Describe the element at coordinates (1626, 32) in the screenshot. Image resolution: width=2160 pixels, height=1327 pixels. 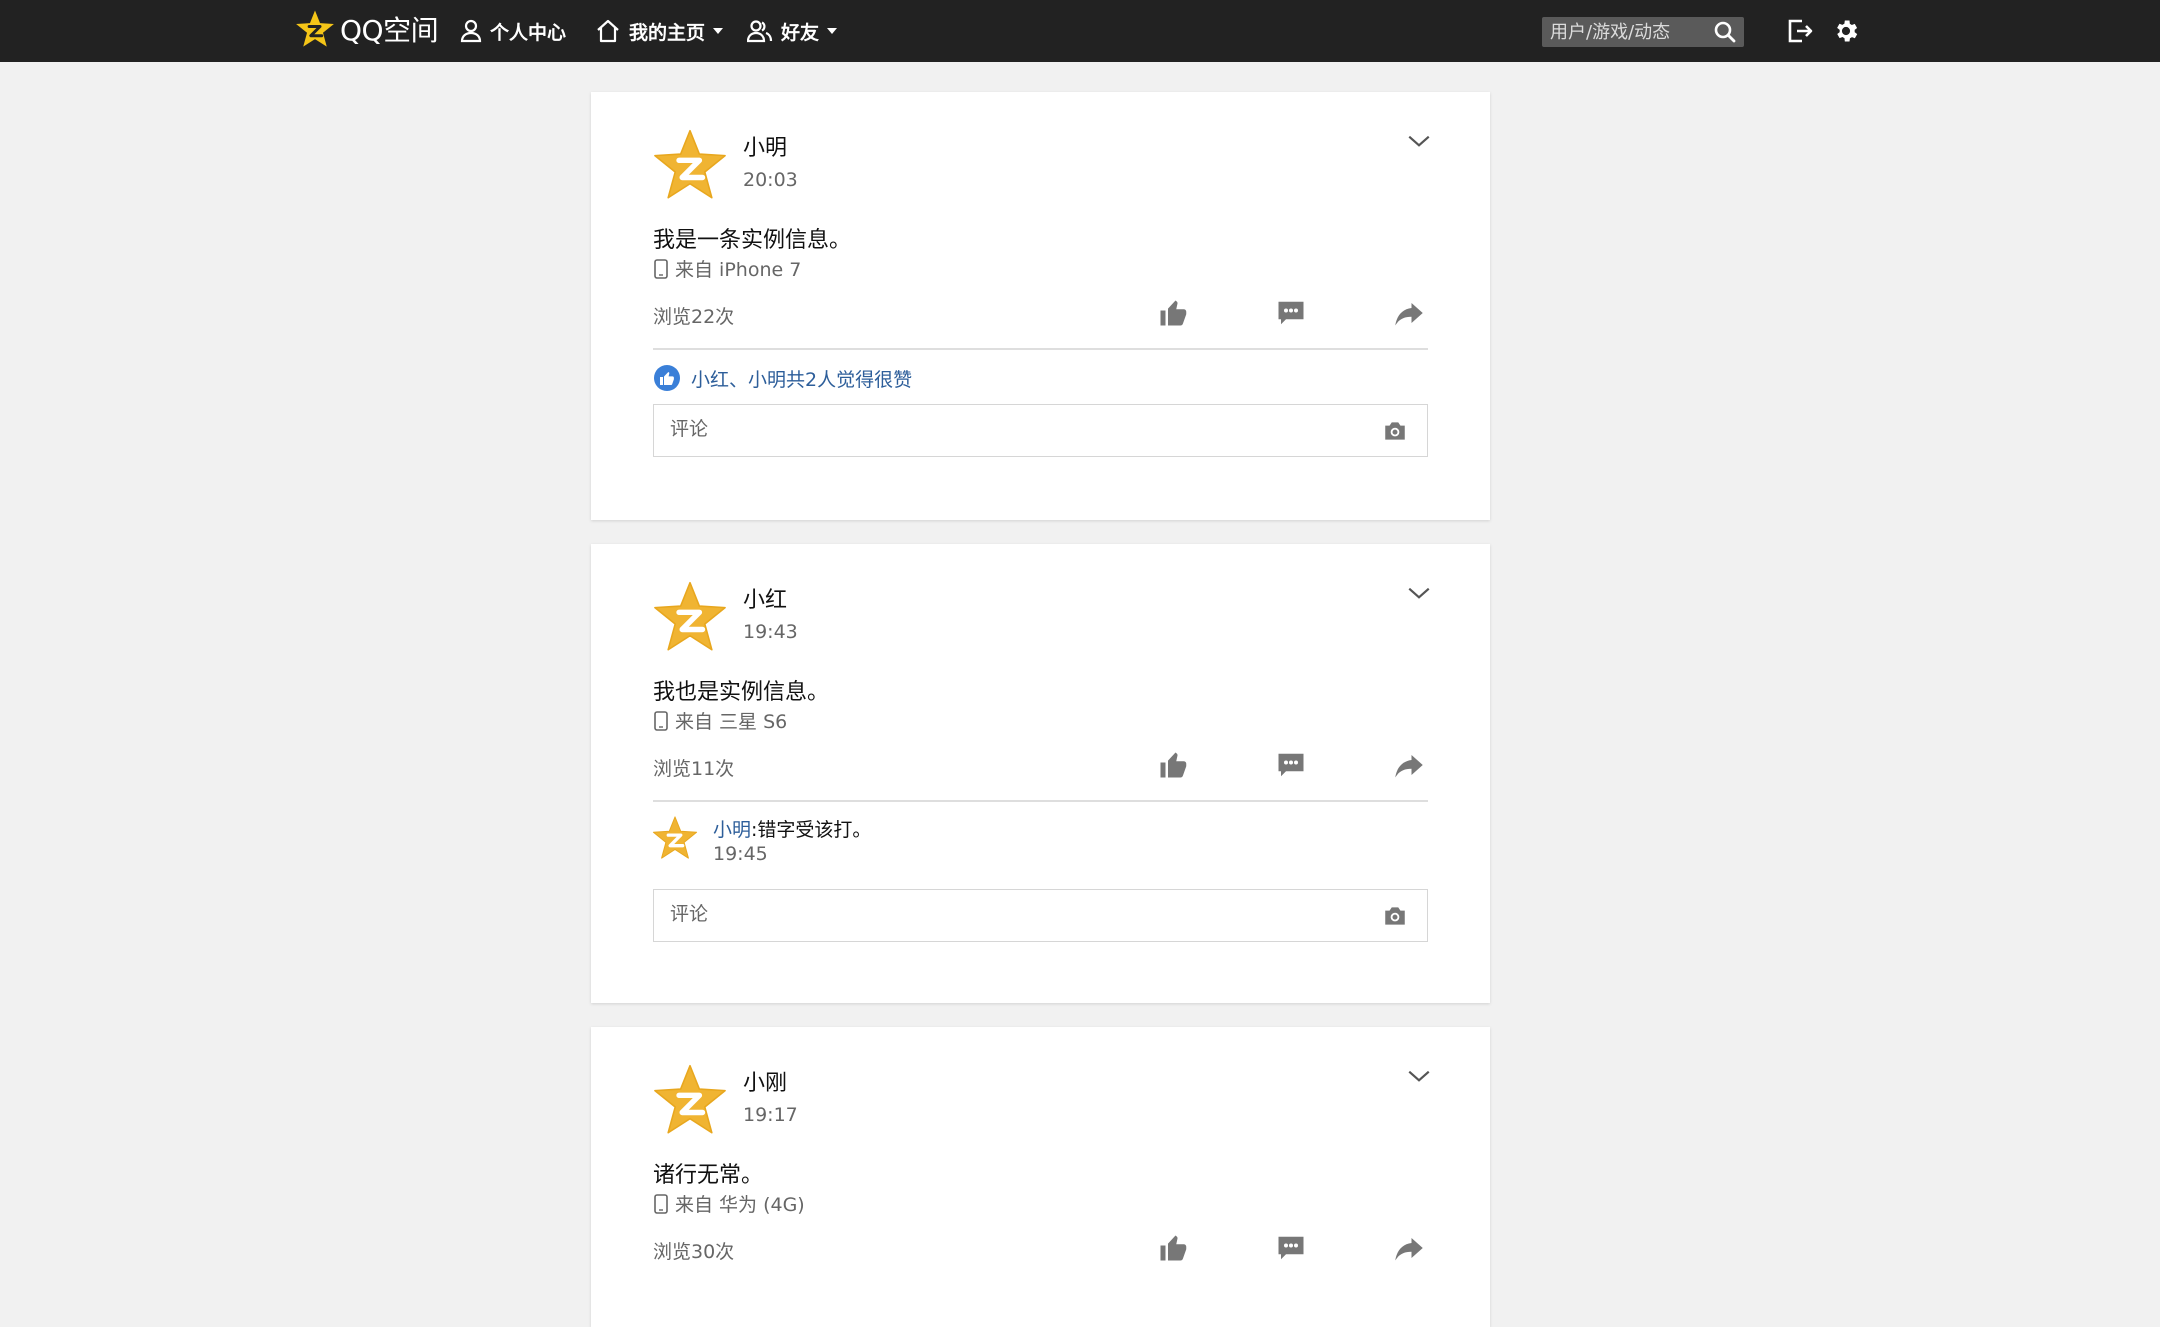
I see `search-input` at that location.